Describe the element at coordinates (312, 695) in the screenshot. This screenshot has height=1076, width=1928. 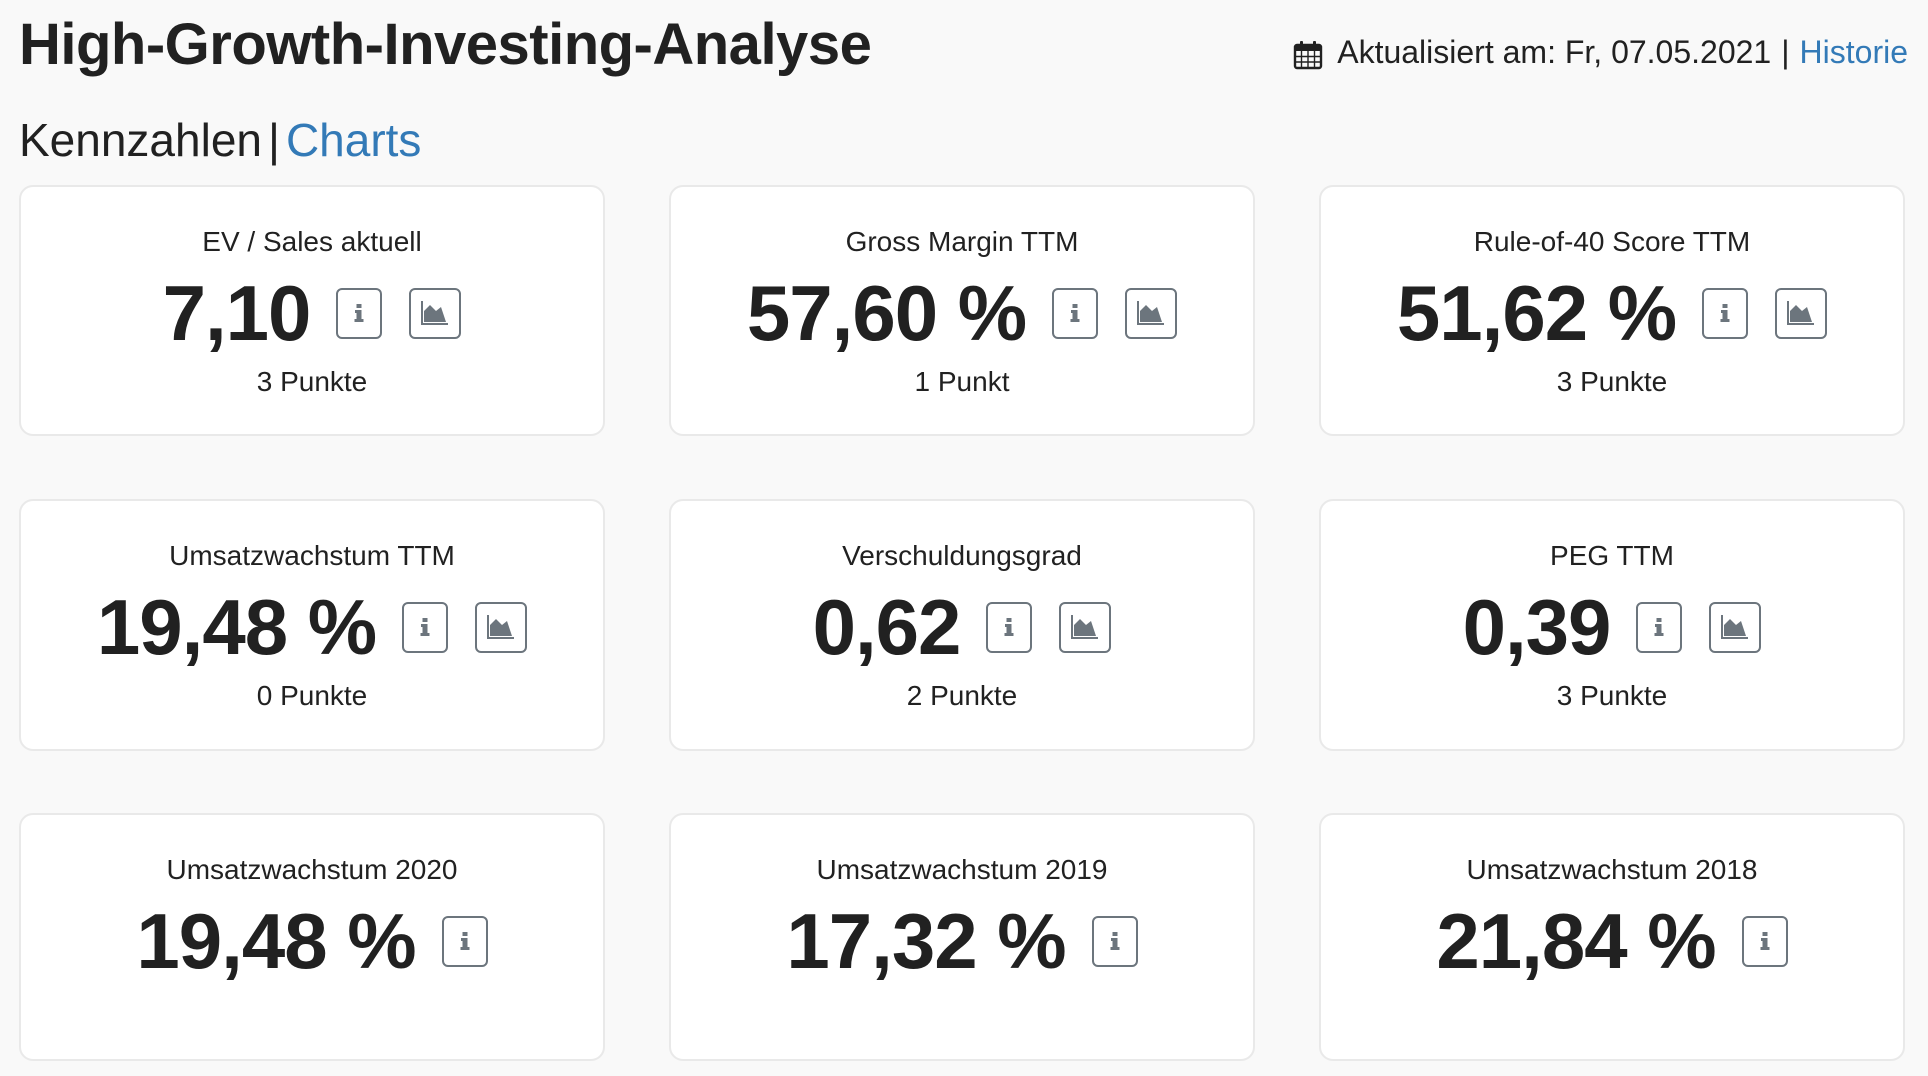
I see `metric-points: 0 Punkte` at that location.